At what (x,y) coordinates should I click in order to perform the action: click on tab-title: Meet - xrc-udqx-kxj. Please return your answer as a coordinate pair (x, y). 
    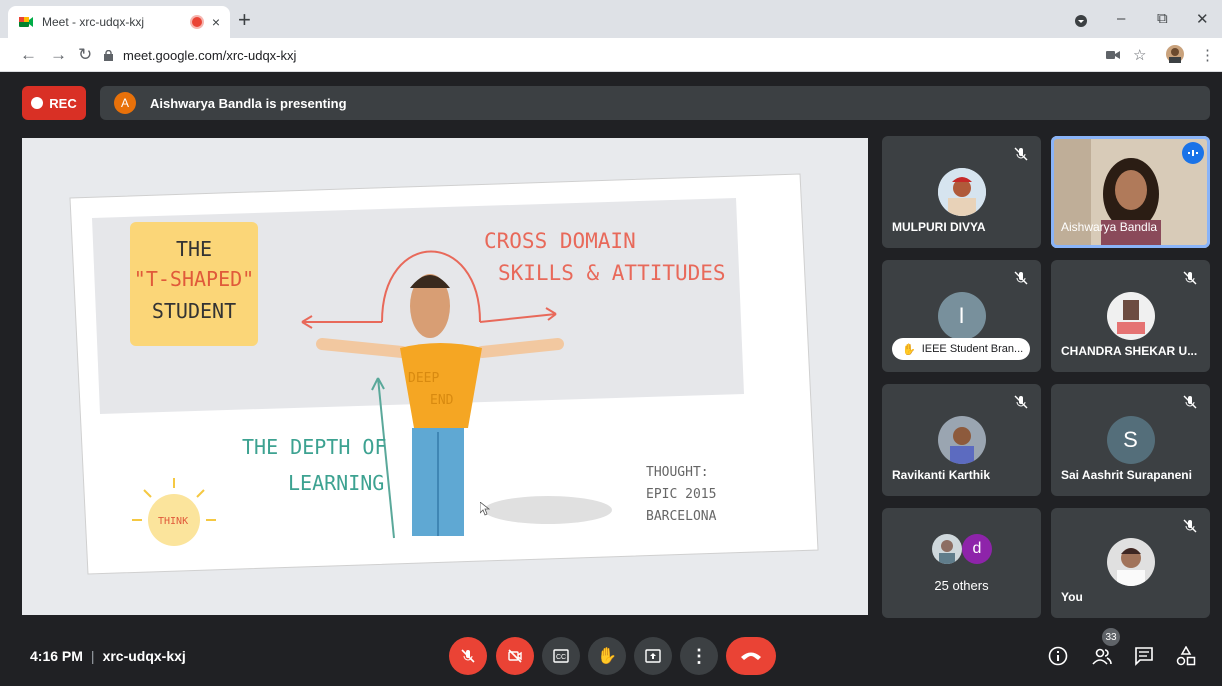
    Looking at the image, I should click on (93, 22).